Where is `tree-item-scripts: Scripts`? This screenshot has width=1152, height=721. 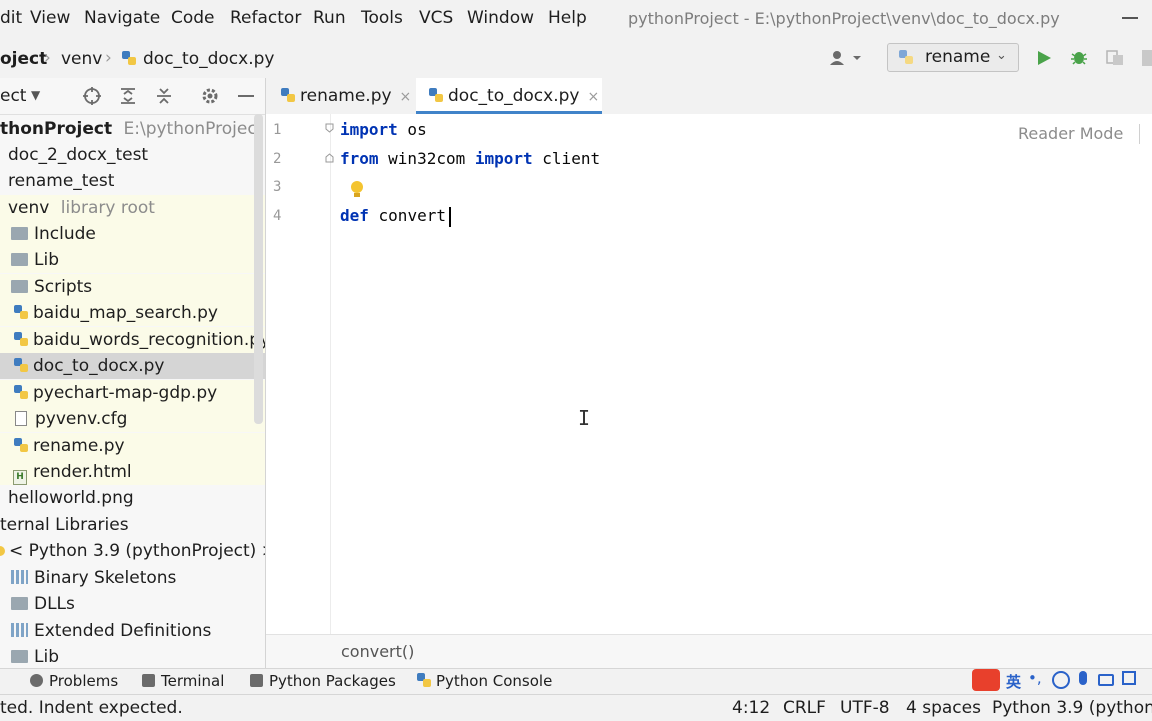
tree-item-scripts: Scripts is located at coordinates (132, 287).